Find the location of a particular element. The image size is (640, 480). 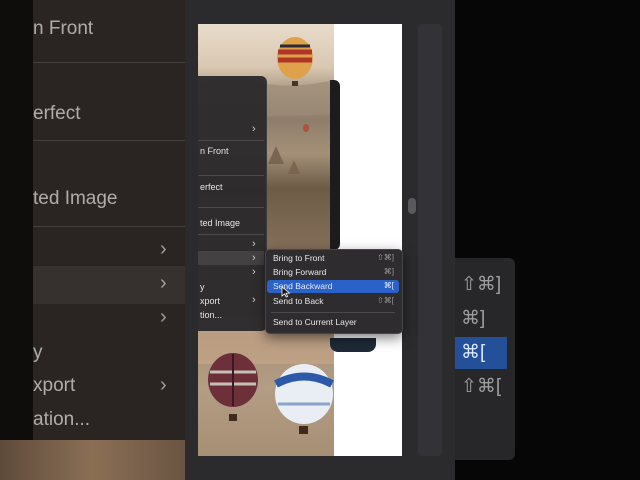

submenu-item-send-to-current-layer: Send to Current Layer is located at coordinates (333, 322).